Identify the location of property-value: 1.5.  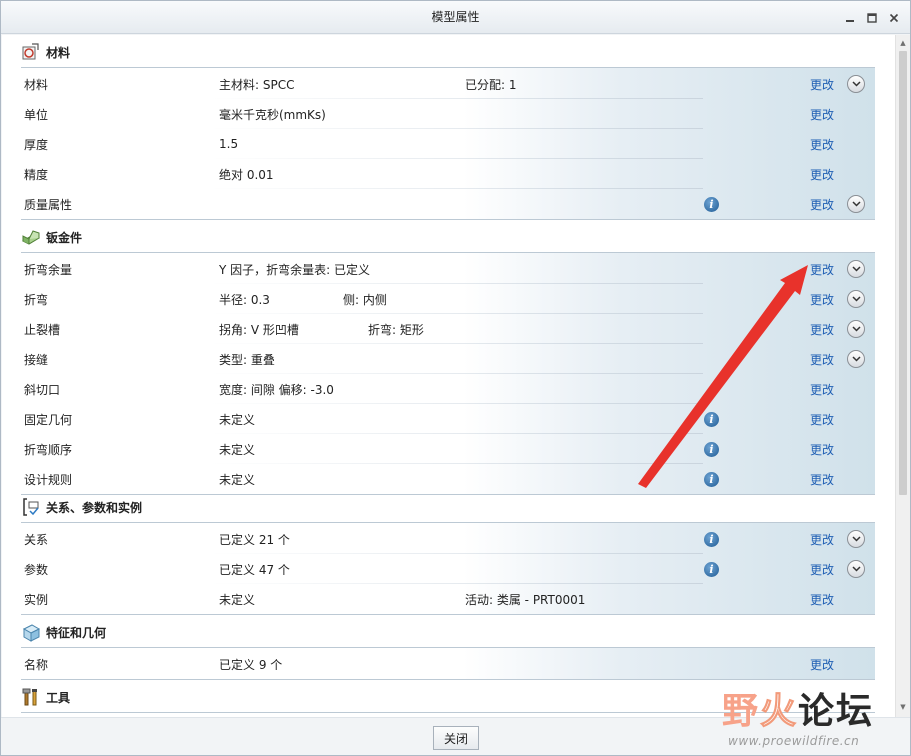
(229, 144).